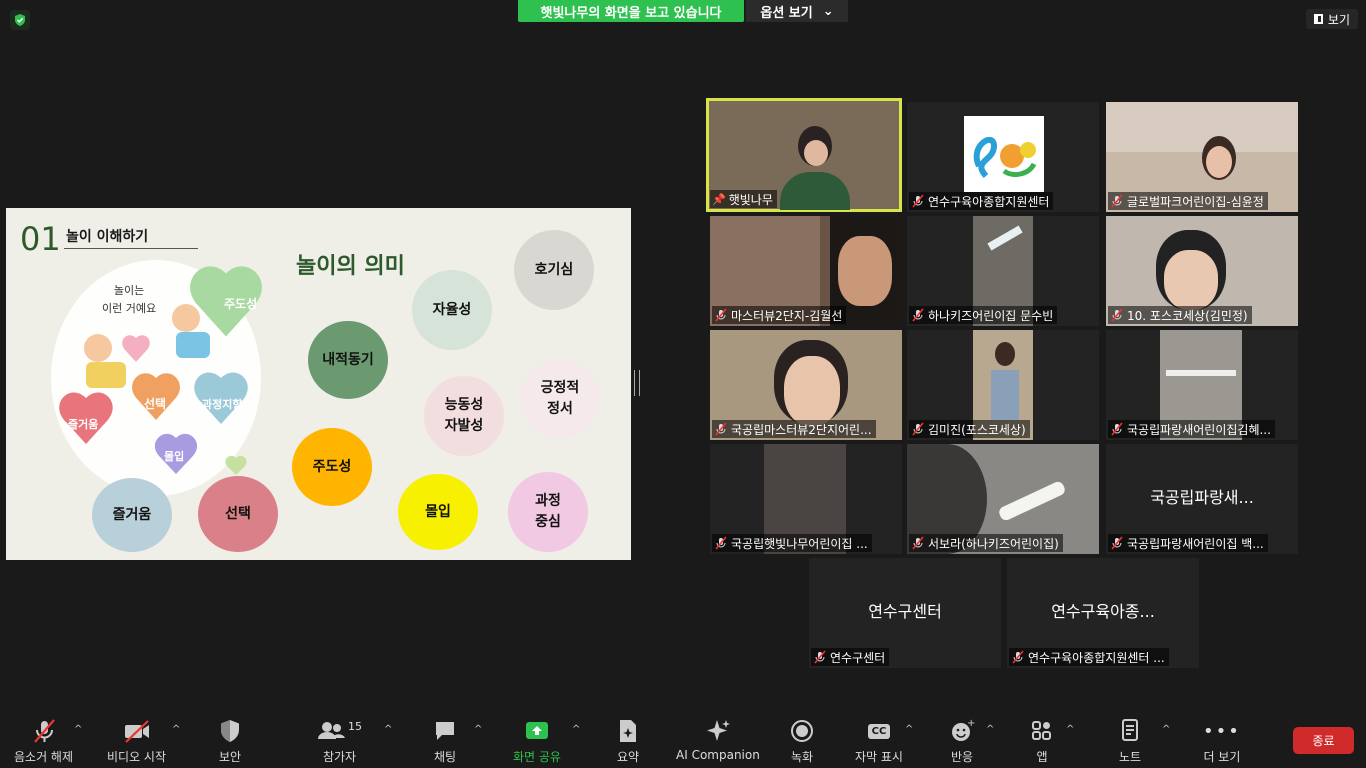 This screenshot has height=768, width=1366. Describe the element at coordinates (905, 613) in the screenshot. I see `video-tile: 연수구센터 연수구센터` at that location.